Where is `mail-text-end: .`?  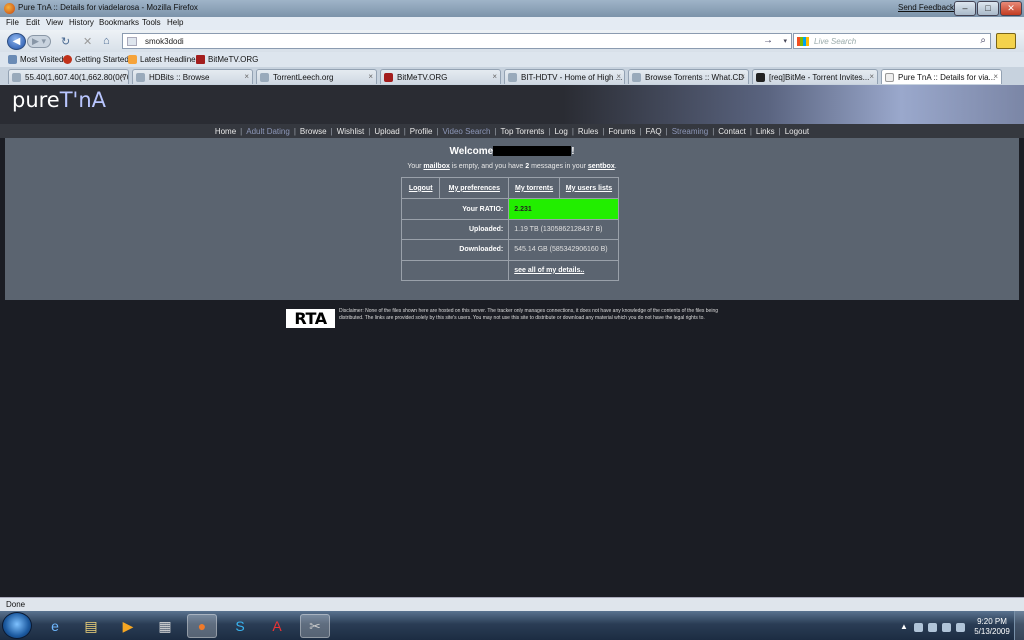 mail-text-end: . is located at coordinates (615, 166).